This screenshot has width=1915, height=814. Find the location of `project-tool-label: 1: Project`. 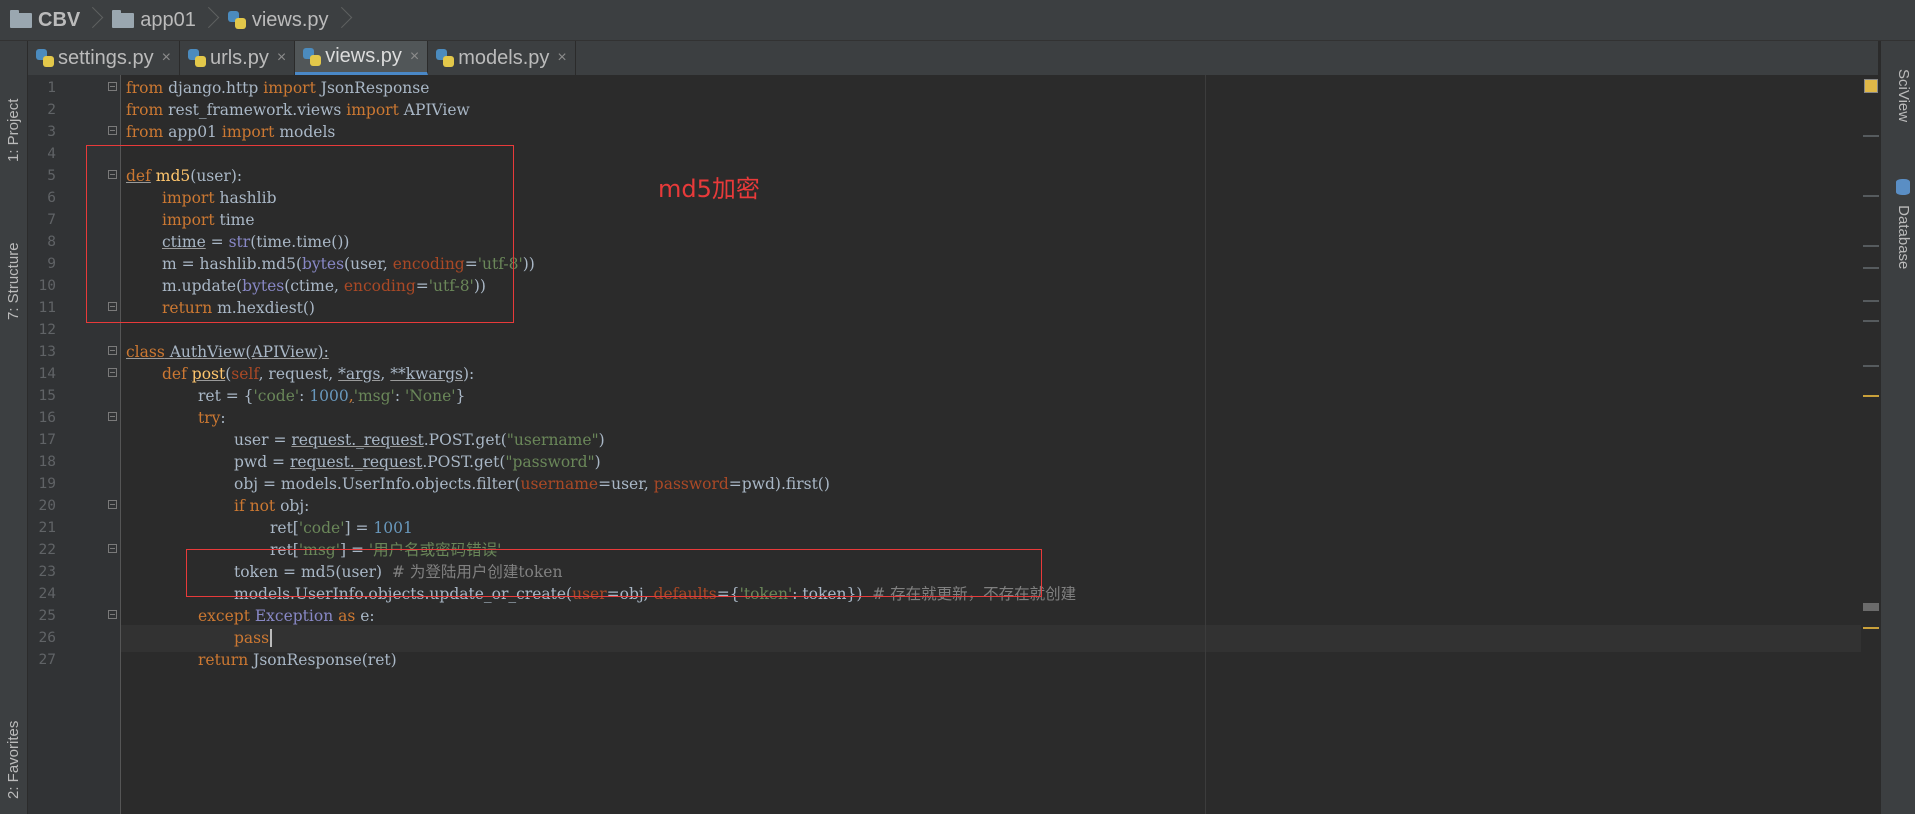

project-tool-label: 1: Project is located at coordinates (13, 130).